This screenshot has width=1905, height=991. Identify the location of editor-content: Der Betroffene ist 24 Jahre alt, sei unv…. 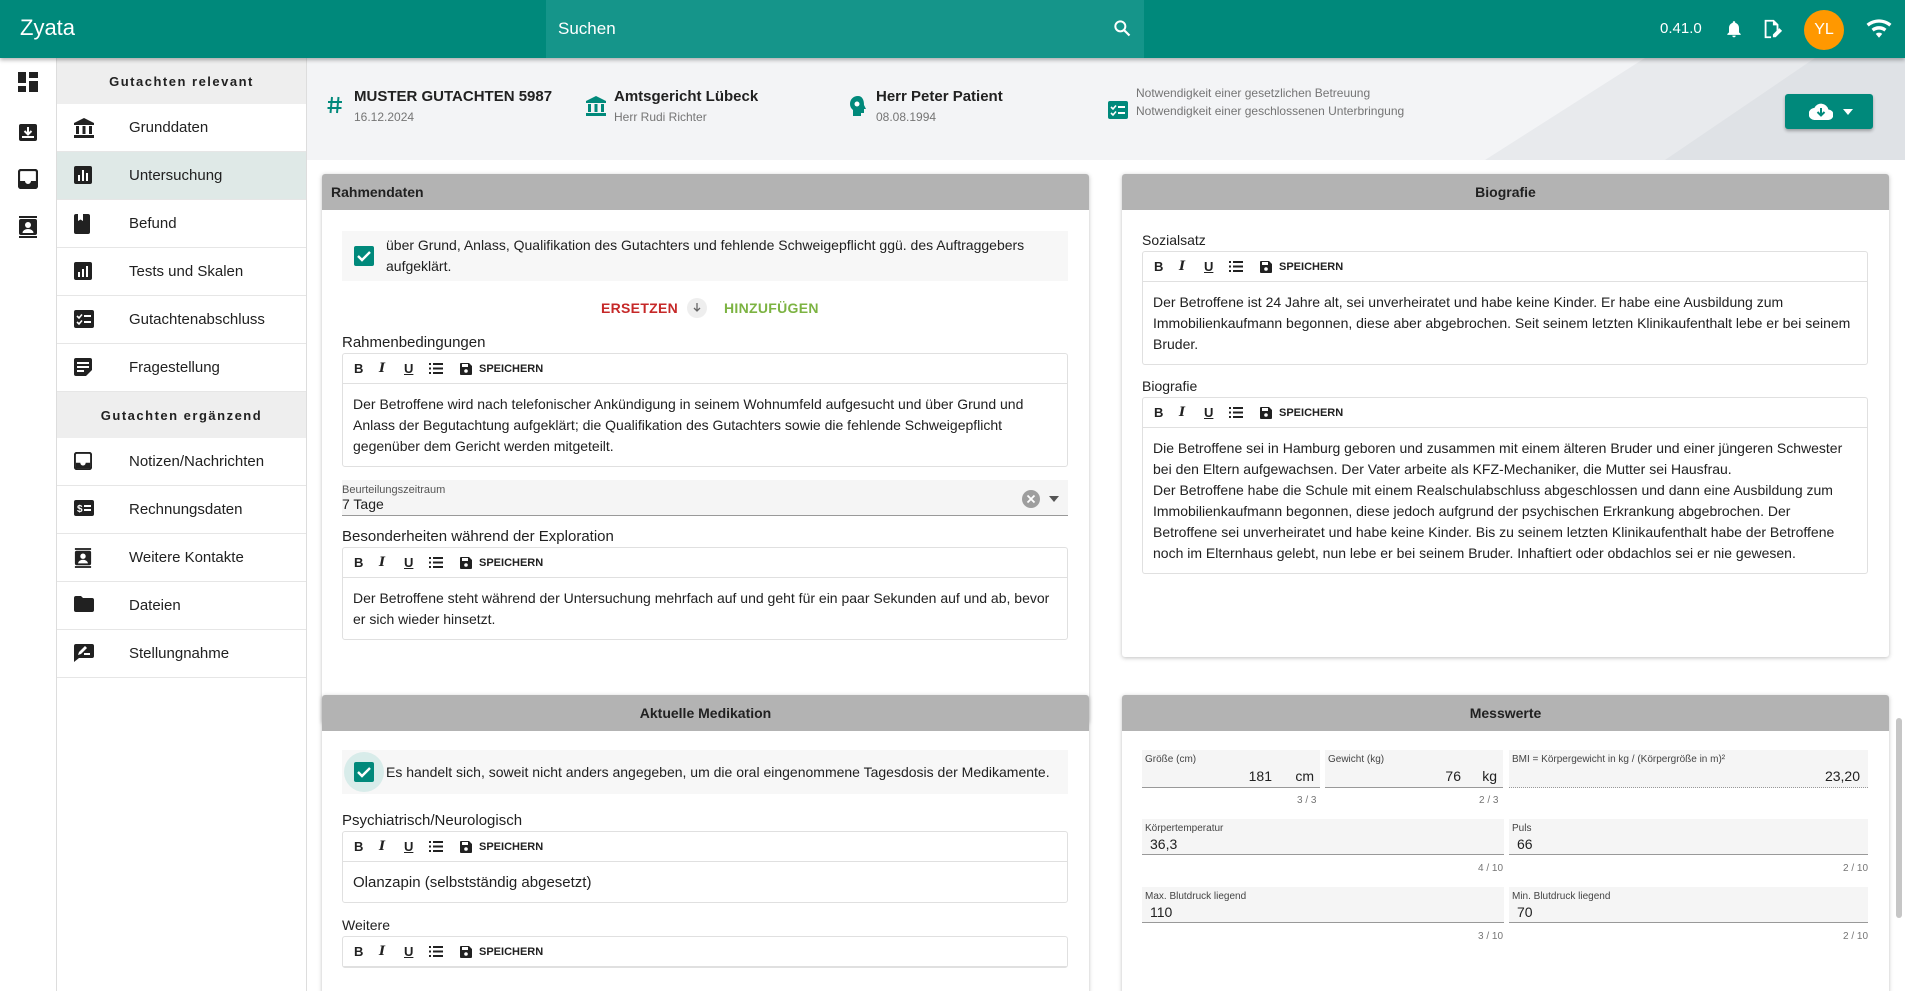
(1505, 323).